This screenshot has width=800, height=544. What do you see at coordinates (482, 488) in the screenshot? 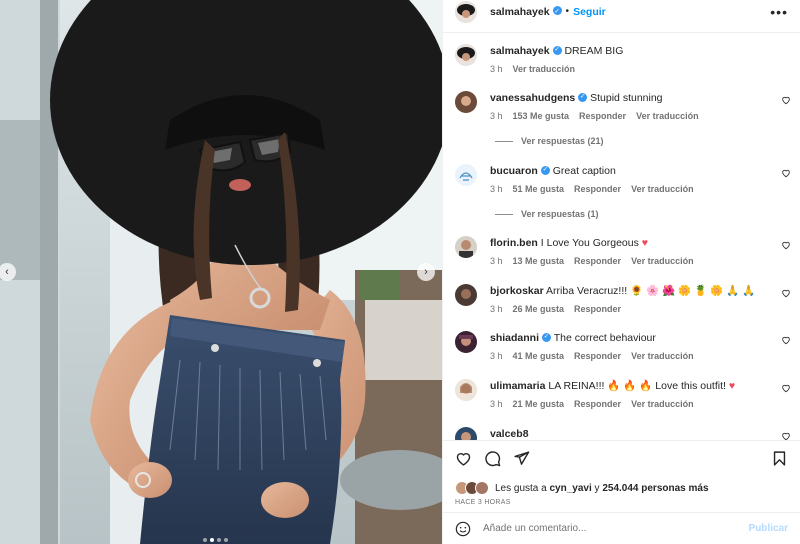
I see `liker-avatar` at bounding box center [482, 488].